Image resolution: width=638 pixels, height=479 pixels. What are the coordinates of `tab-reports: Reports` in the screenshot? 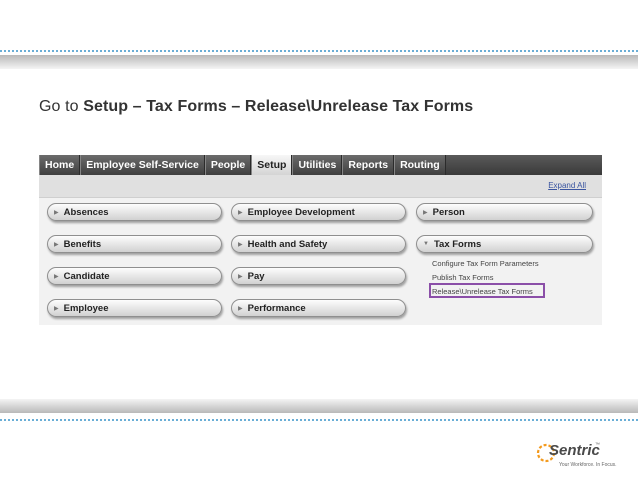 It's located at (368, 165).